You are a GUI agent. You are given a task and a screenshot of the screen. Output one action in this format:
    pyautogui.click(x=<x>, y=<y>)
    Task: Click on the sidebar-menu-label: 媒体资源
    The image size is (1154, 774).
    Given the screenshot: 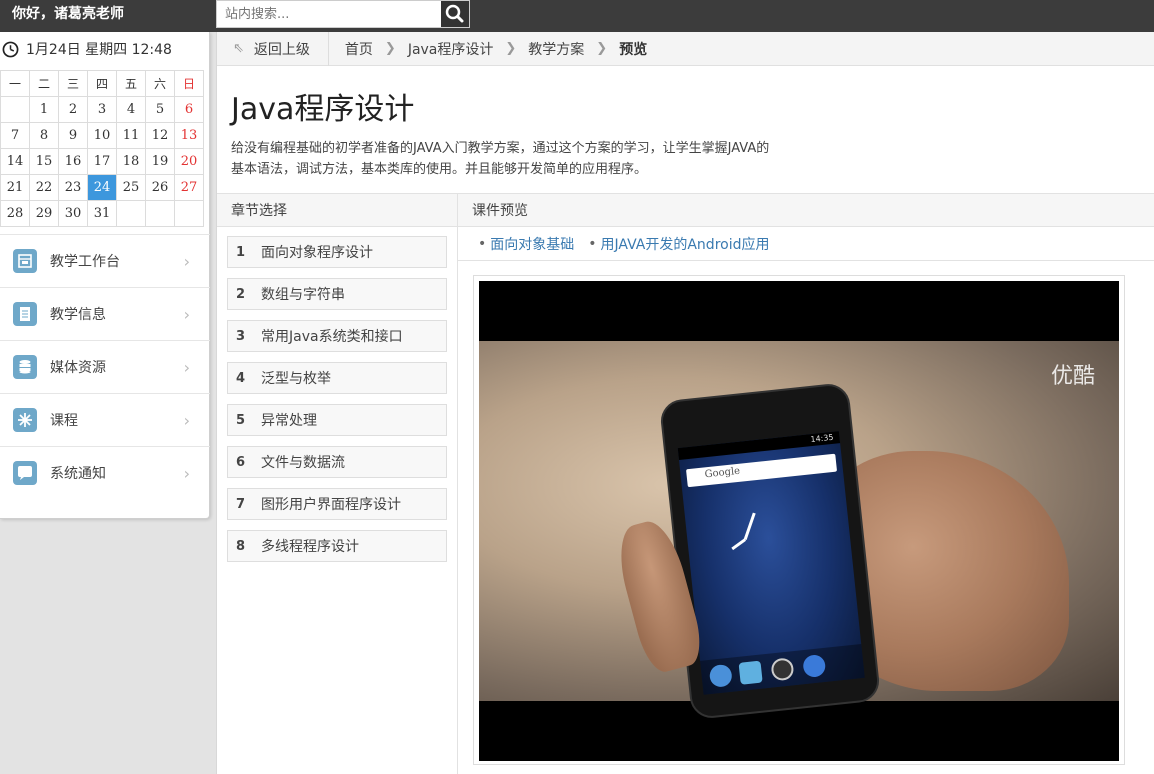 What is the action you would take?
    pyautogui.click(x=78, y=368)
    